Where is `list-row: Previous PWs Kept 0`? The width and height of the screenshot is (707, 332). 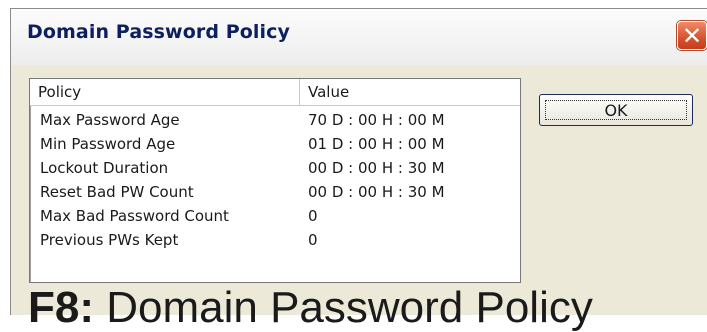 list-row: Previous PWs Kept 0 is located at coordinates (275, 241).